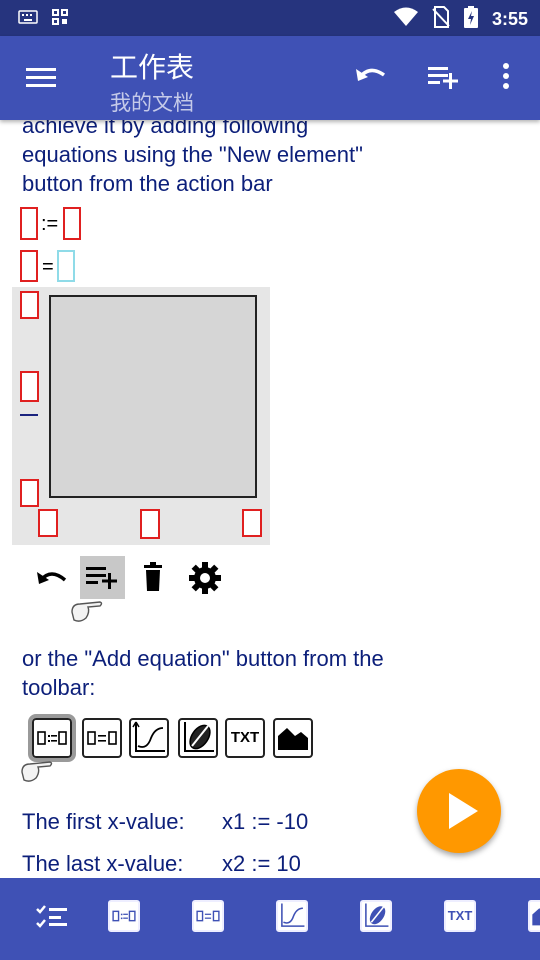 Image resolution: width=540 pixels, height=960 pixels. I want to click on new-element-icon, so click(102, 577).